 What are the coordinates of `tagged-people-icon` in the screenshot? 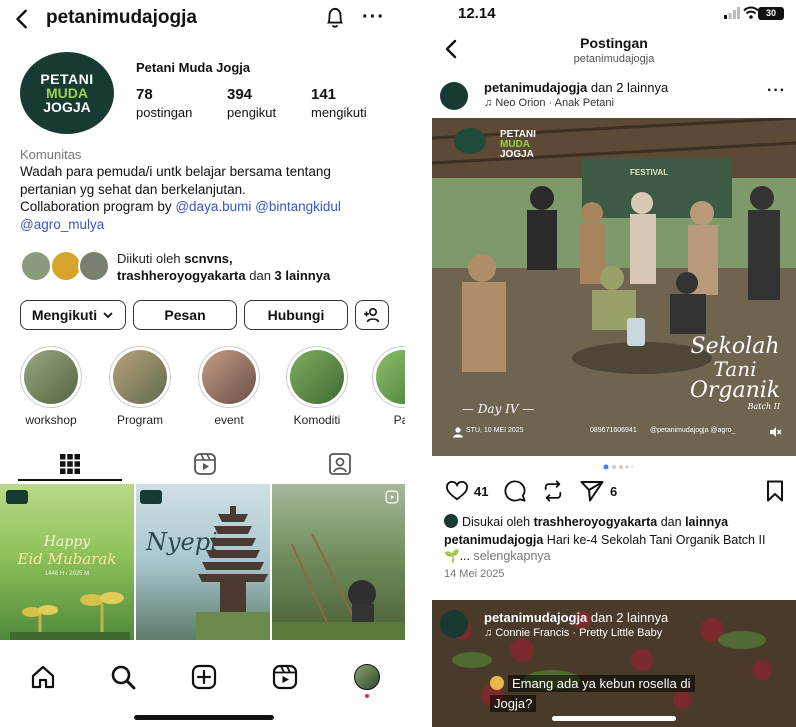 It's located at (458, 432).